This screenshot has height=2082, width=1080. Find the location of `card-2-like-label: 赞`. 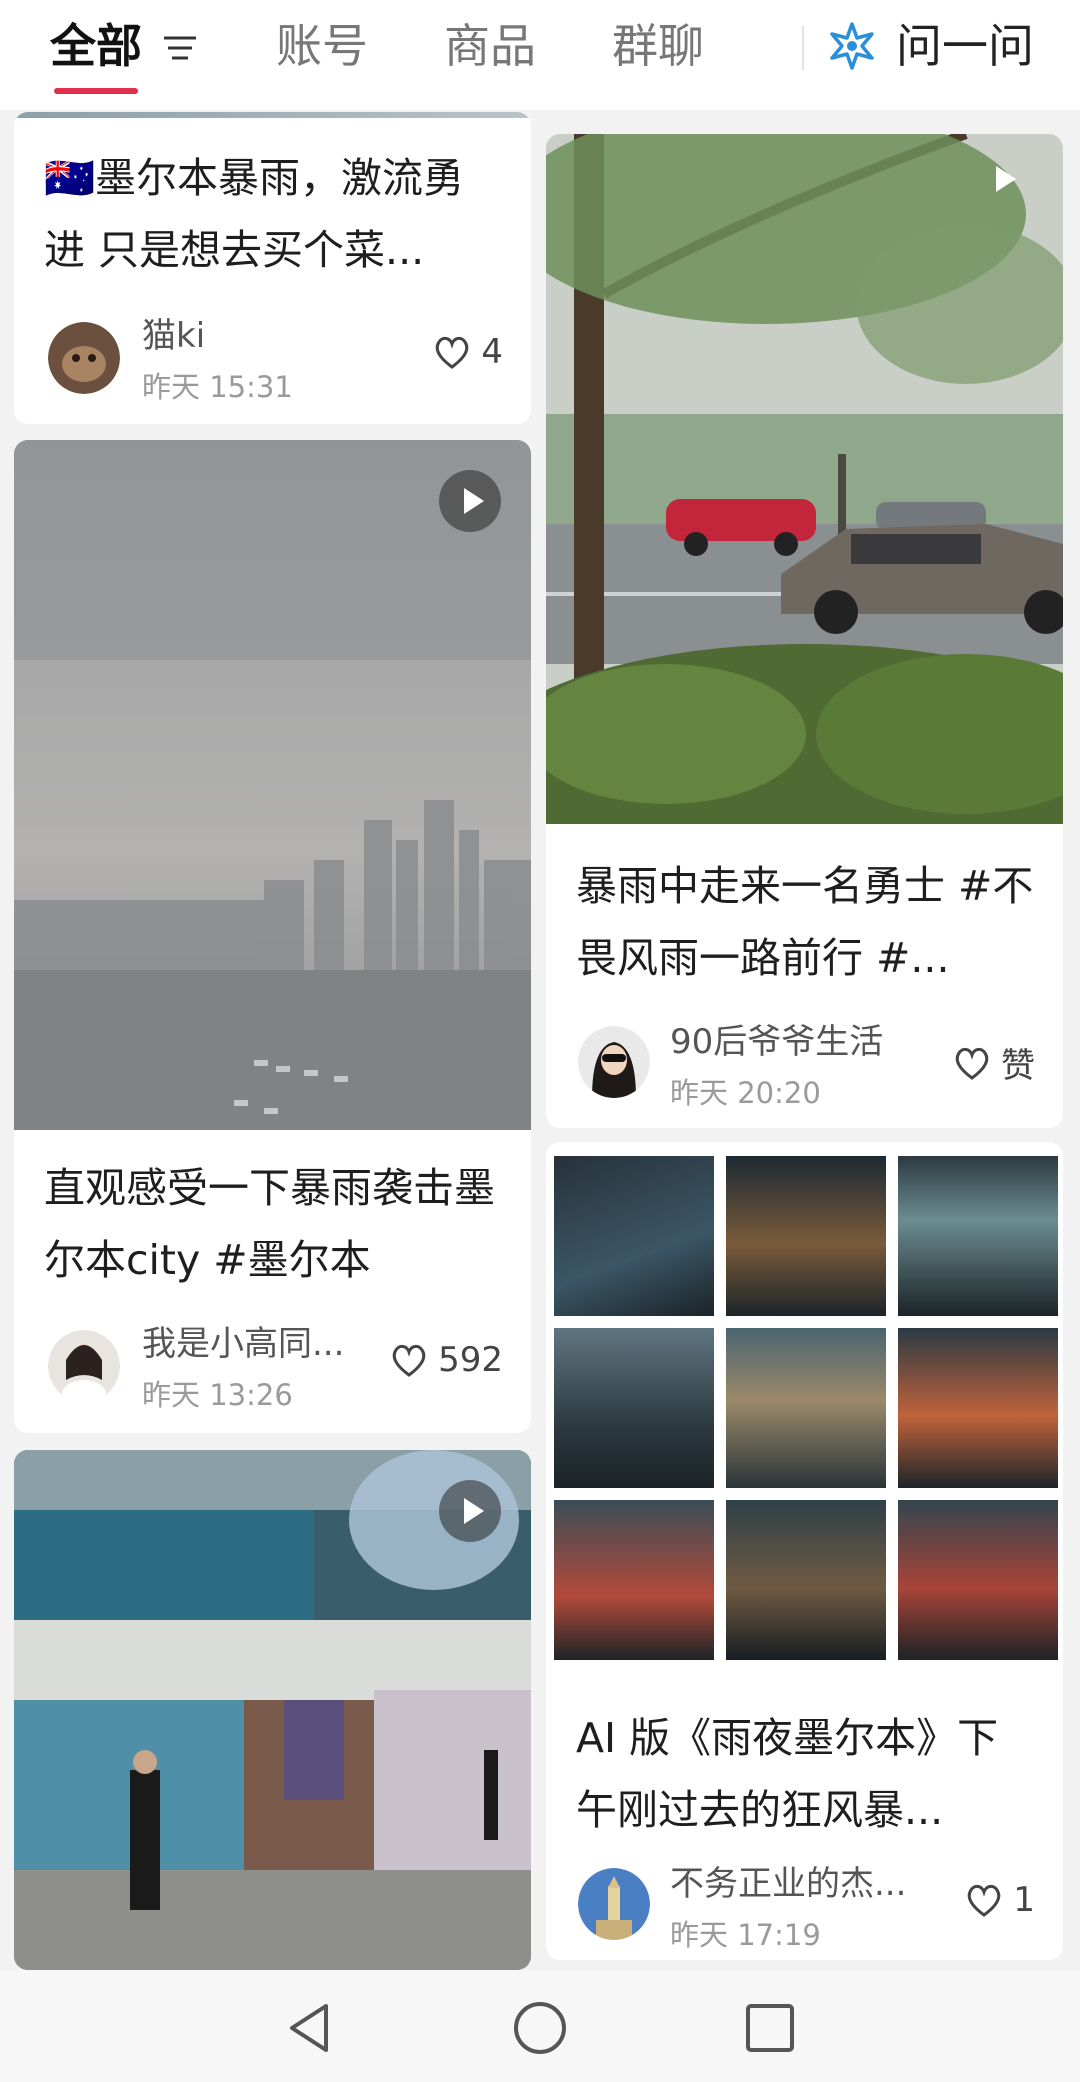

card-2-like-label: 赞 is located at coordinates (1018, 1066).